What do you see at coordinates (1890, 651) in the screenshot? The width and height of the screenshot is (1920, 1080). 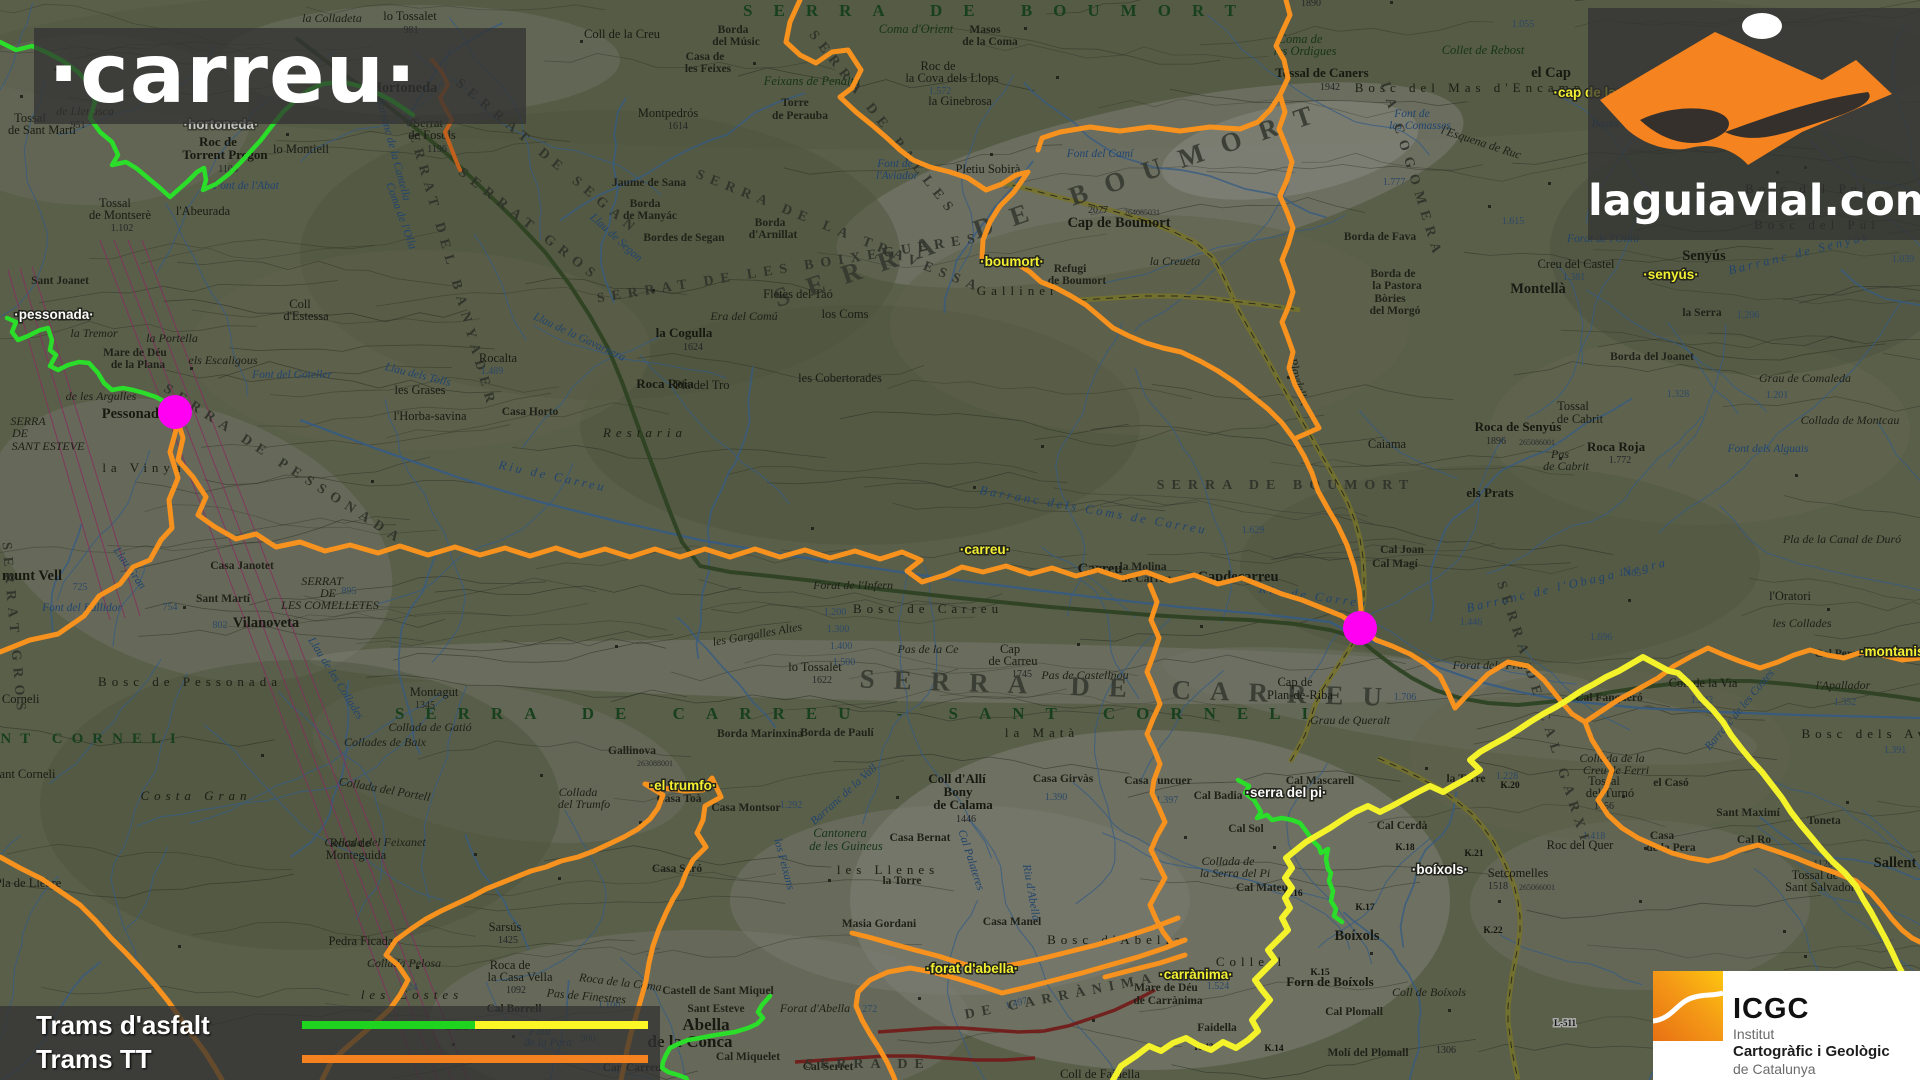 I see `route-label: ·montanisell·` at bounding box center [1890, 651].